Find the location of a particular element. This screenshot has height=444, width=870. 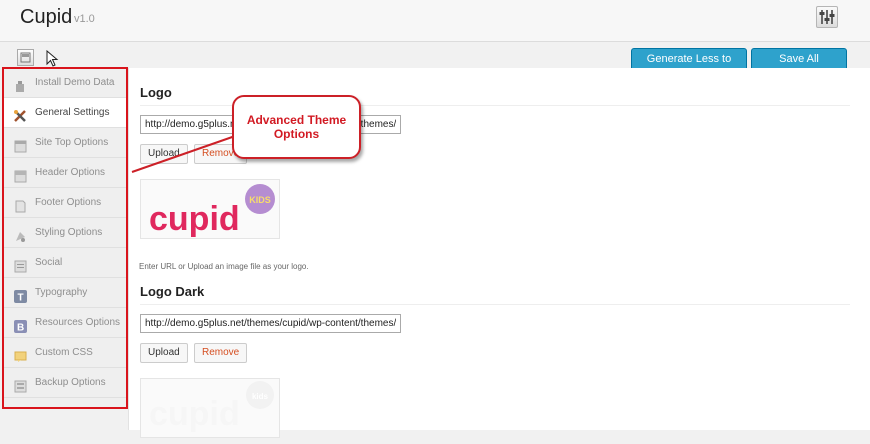

logo-dark-upload-button: Upload is located at coordinates (164, 353).